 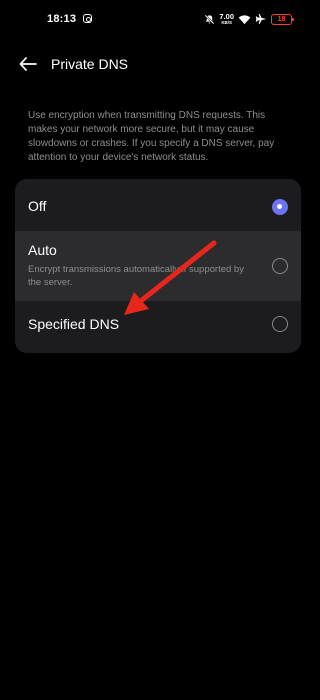 I want to click on status-icons: 7.00 KB/S 18, so click(x=249, y=19).